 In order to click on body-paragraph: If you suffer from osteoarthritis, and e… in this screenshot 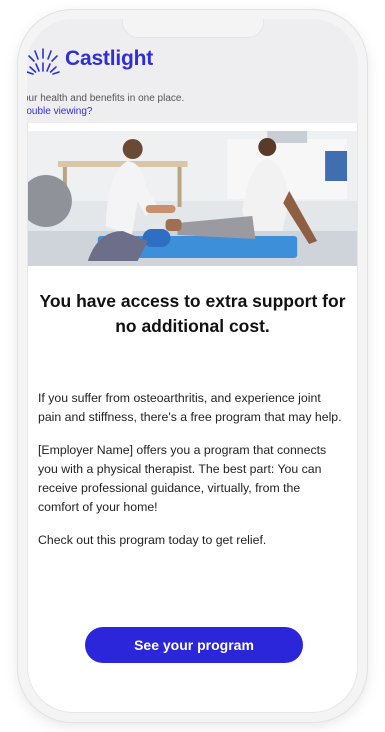, I will do `click(190, 408)`.